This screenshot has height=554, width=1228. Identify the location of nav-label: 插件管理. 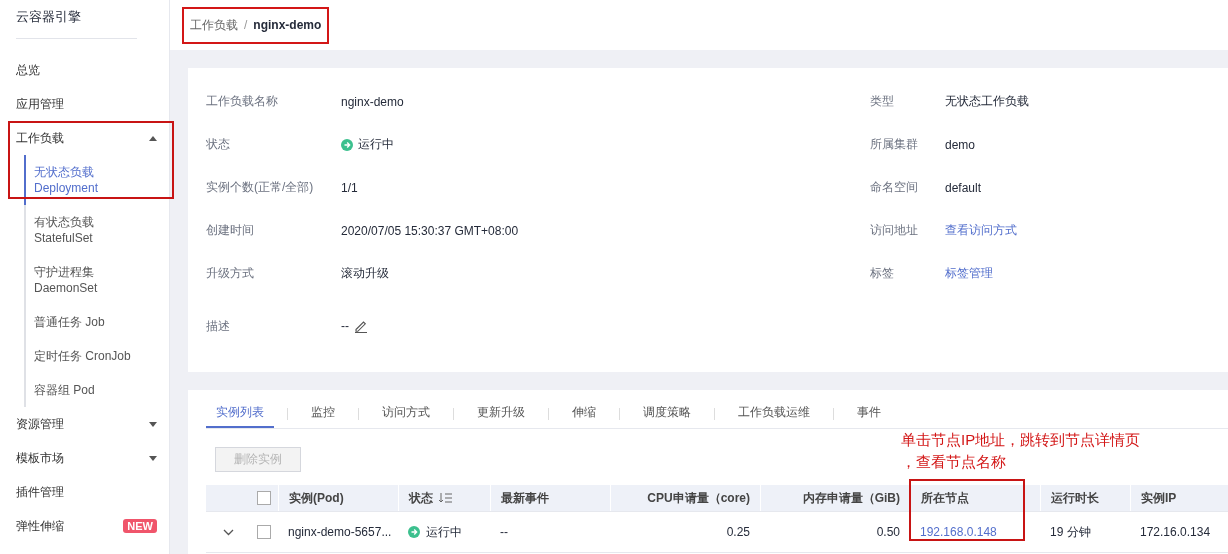
(40, 492).